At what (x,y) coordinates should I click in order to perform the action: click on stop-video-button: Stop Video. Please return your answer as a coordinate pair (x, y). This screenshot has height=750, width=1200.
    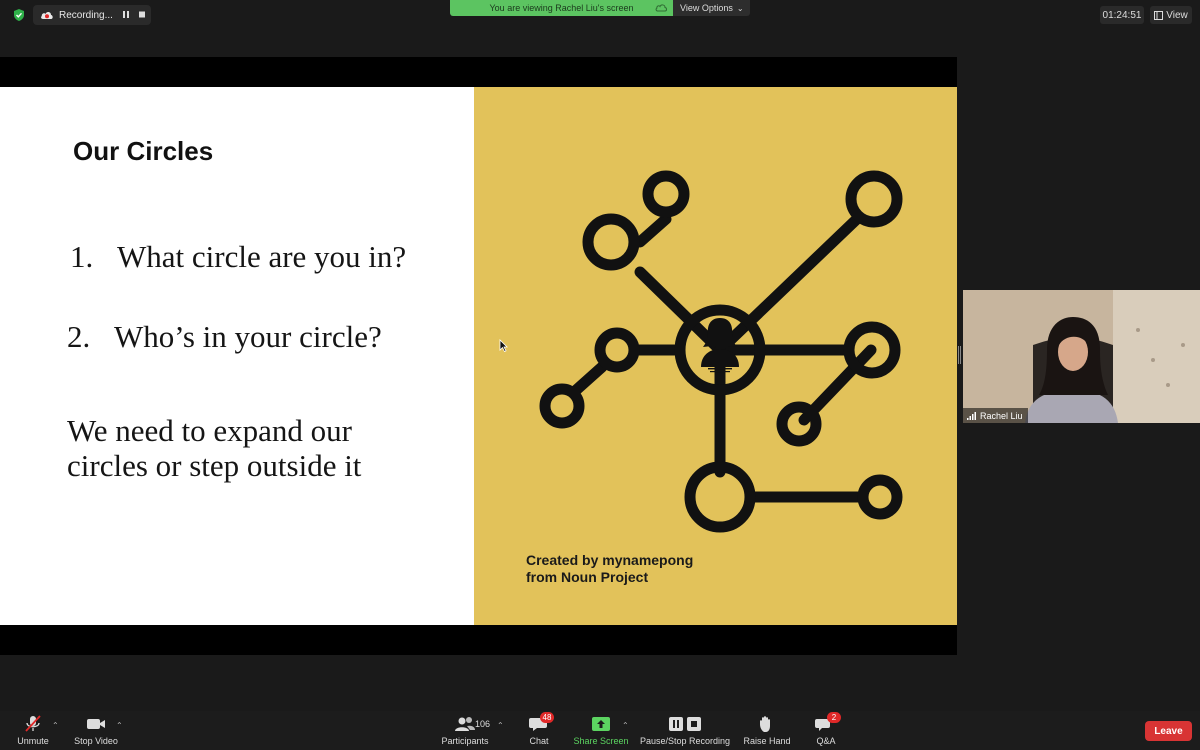
    Looking at the image, I should click on (96, 730).